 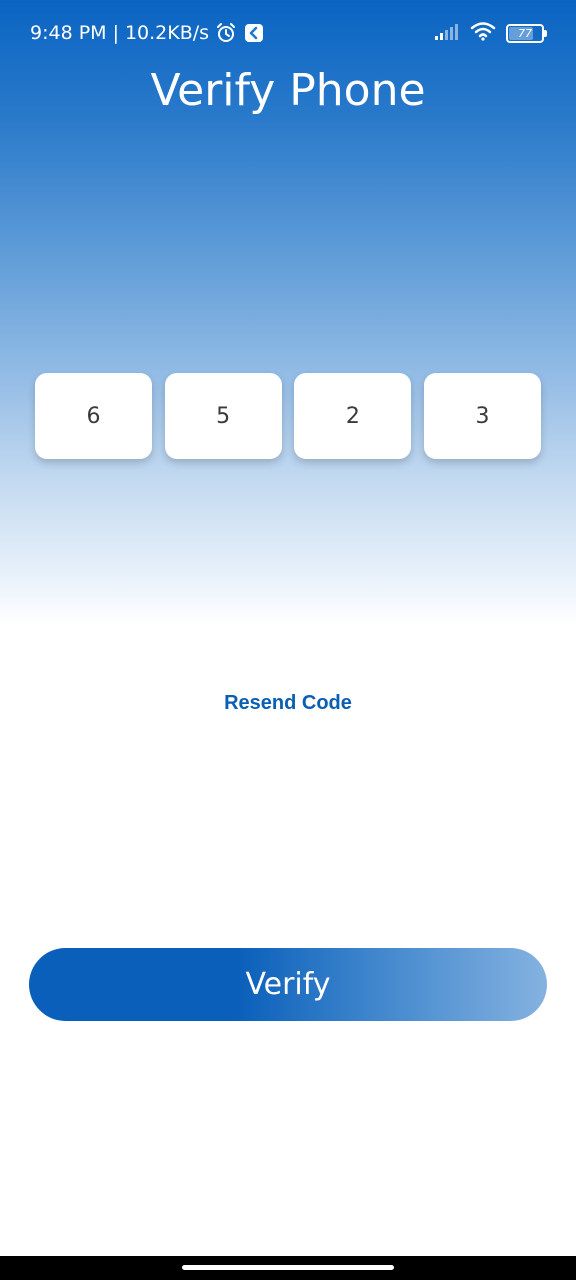 What do you see at coordinates (93, 416) in the screenshot?
I see `code-digit-input-1: 6` at bounding box center [93, 416].